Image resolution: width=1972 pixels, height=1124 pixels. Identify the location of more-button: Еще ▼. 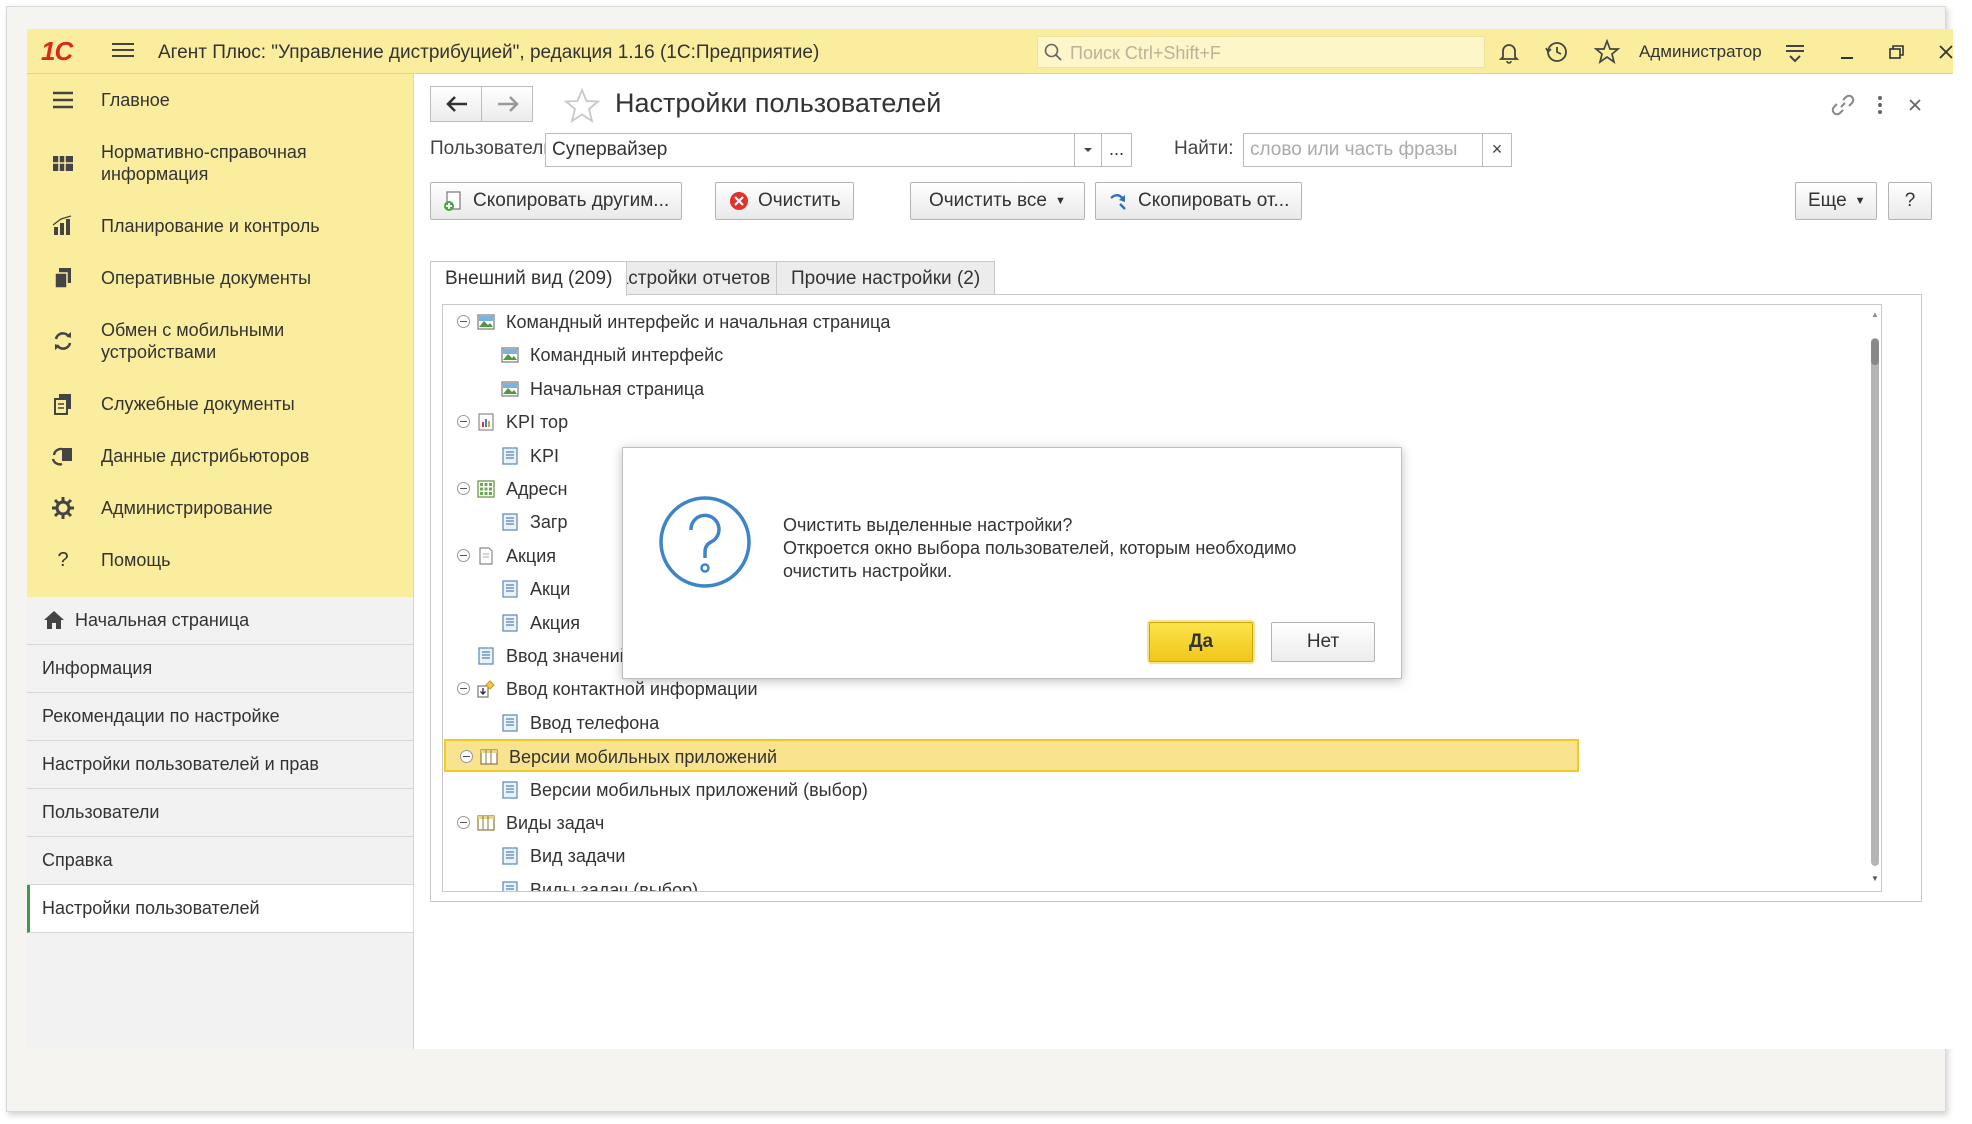
(1836, 201).